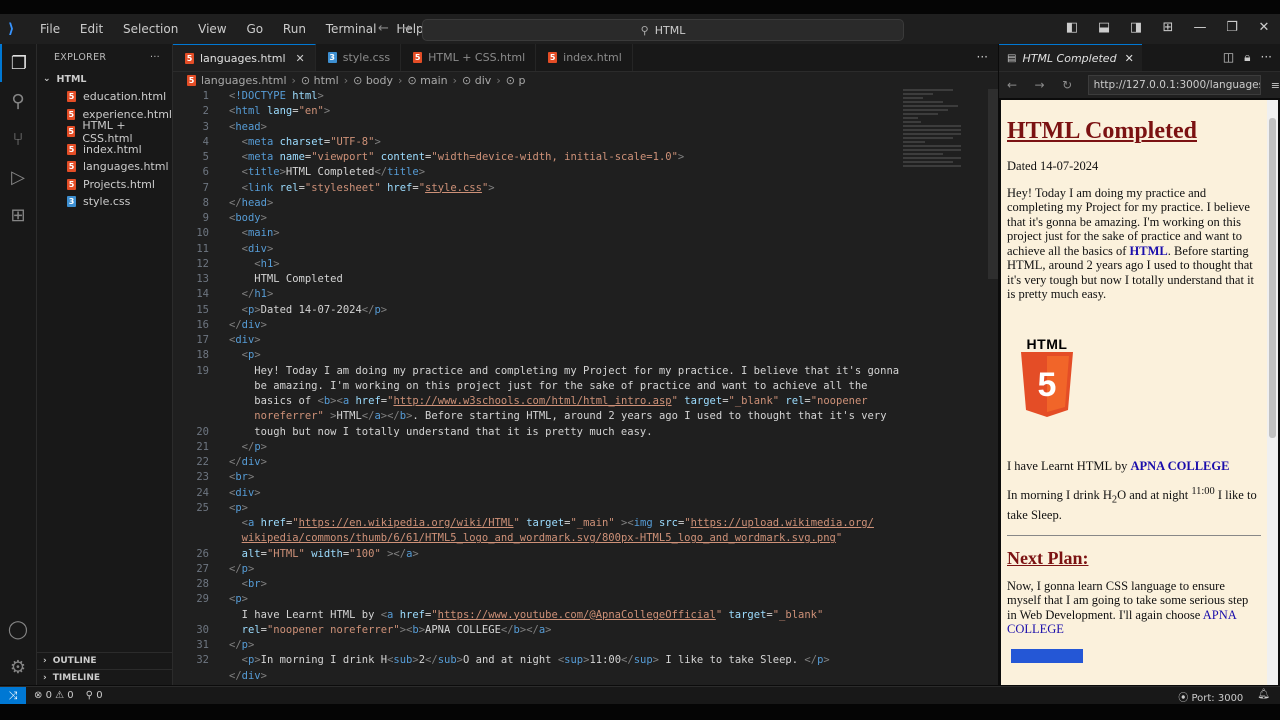 This screenshot has height=720, width=1280. I want to click on bottom-strip, so click(640, 712).